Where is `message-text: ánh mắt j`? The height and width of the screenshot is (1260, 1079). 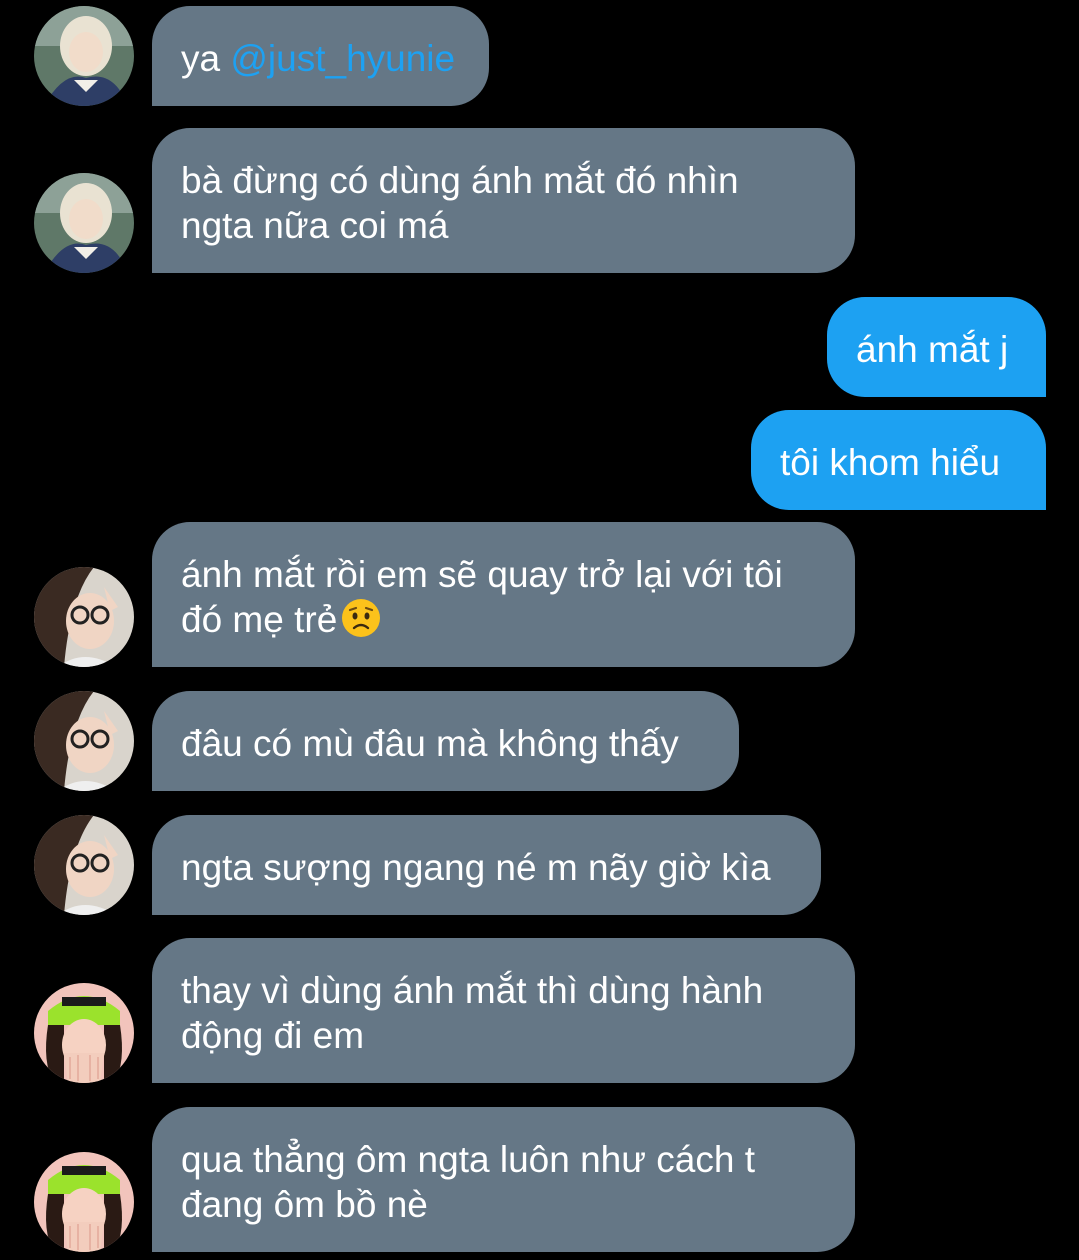
message-text: ánh mắt j is located at coordinates (932, 349).